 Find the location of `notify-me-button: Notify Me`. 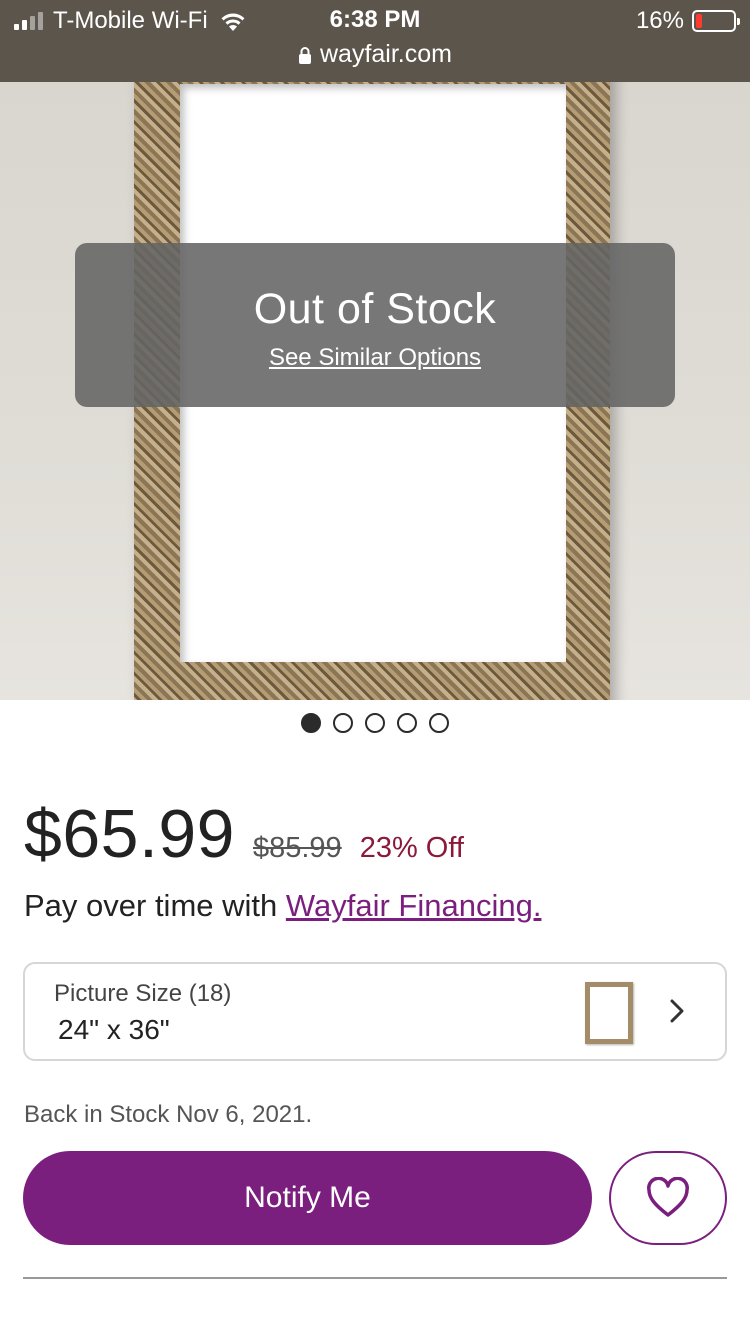

notify-me-button: Notify Me is located at coordinates (307, 1198).